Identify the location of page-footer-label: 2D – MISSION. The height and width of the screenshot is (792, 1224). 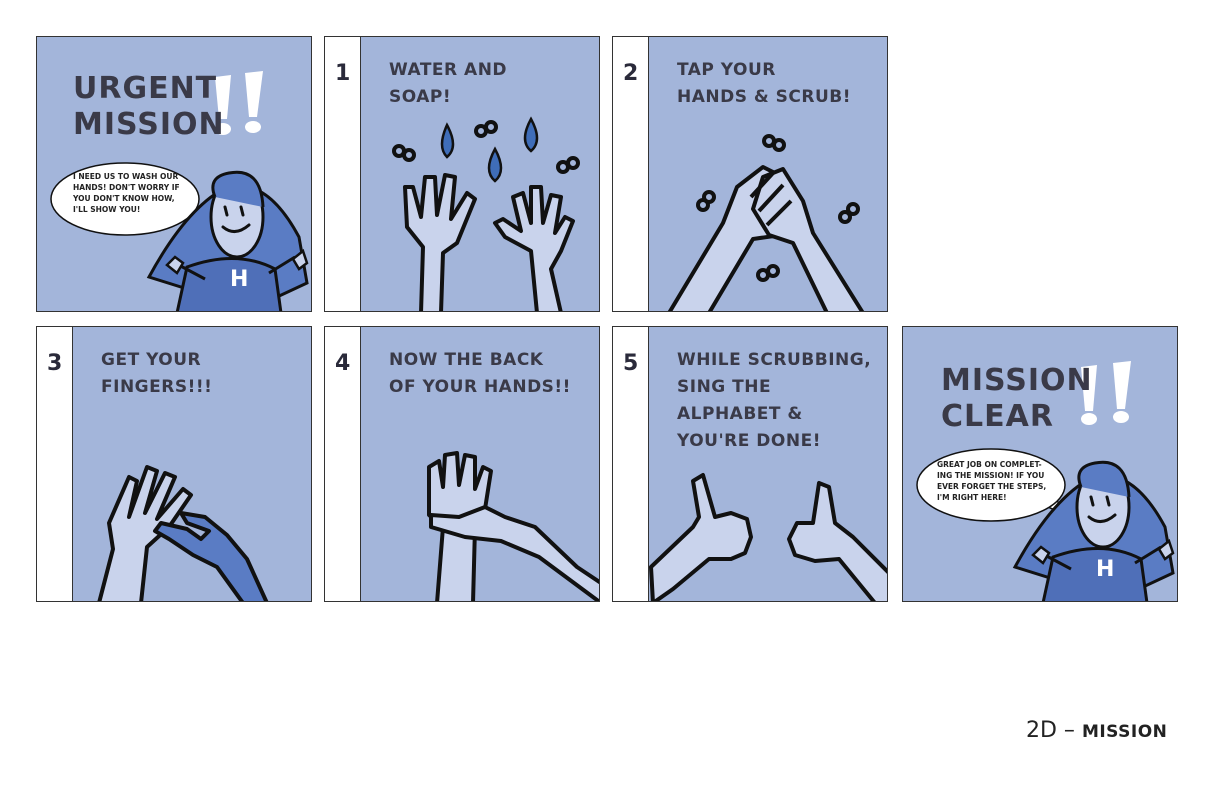
(1096, 730).